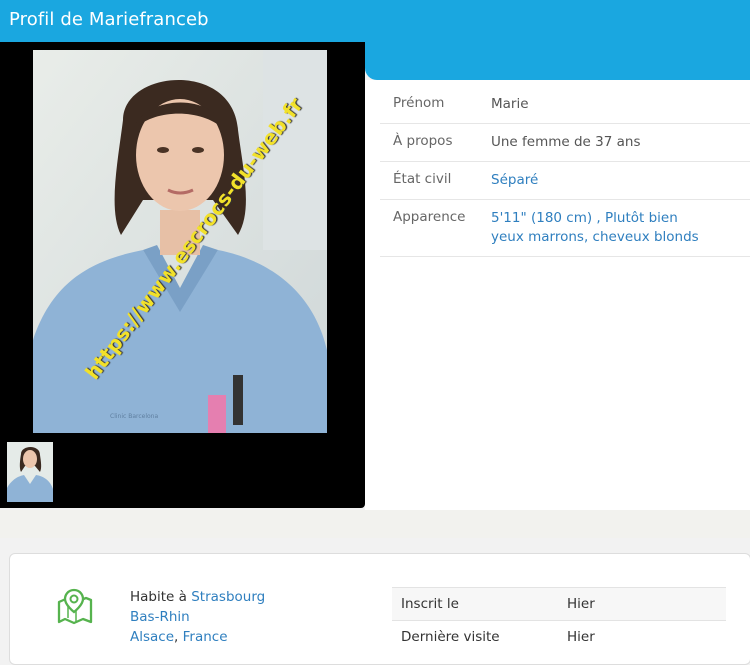 This screenshot has height=665, width=750. I want to click on civil-status-link: Séparé, so click(514, 180).